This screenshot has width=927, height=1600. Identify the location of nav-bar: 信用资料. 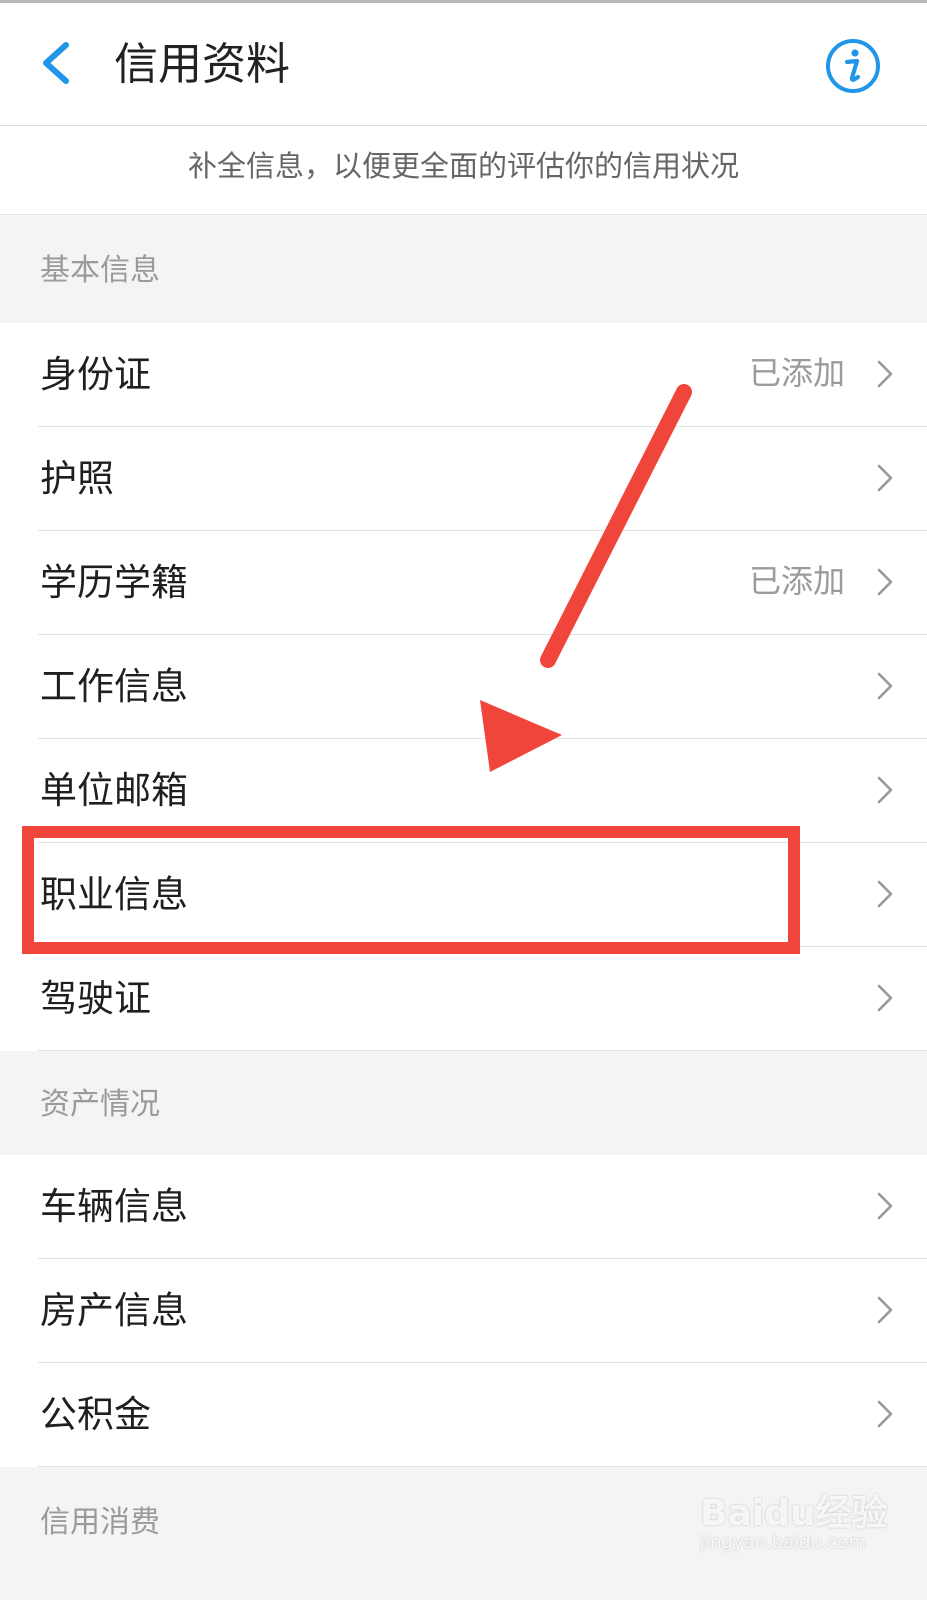
(463, 64).